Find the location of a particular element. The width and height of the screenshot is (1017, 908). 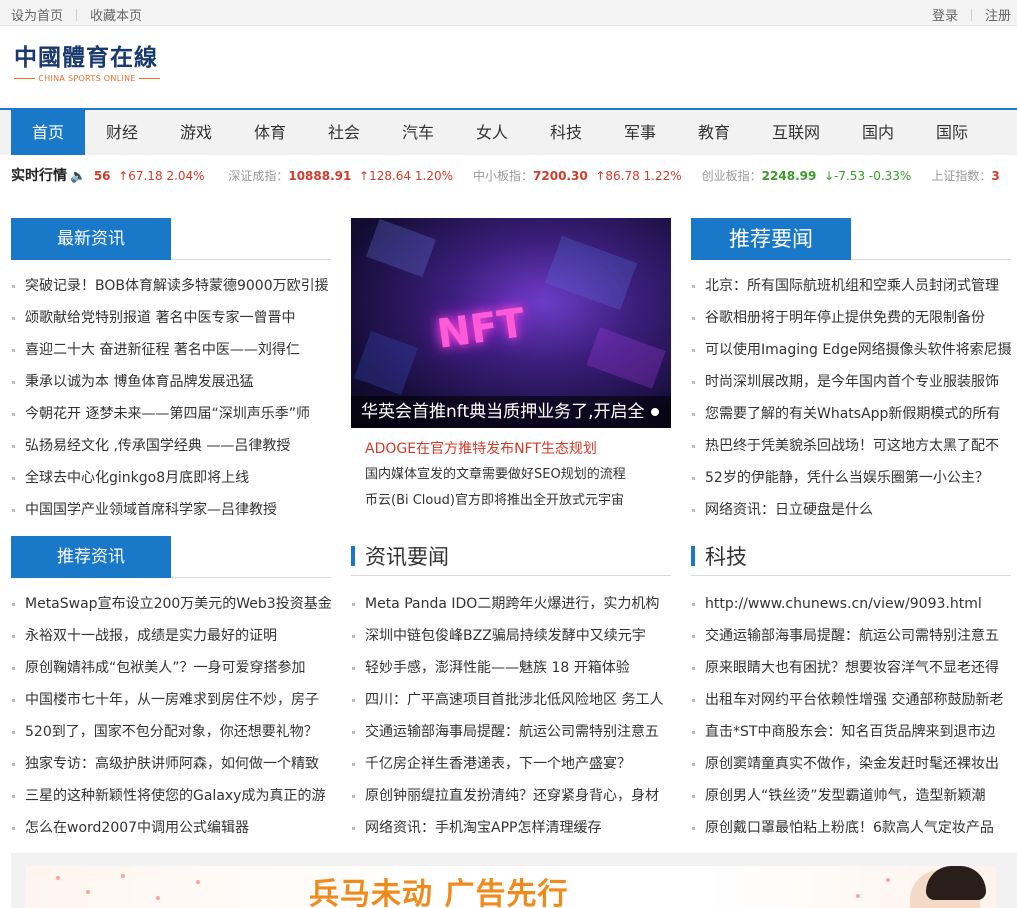

news-item: 永裕双十一战报，成绩是实力最好的证明 is located at coordinates (171, 636).